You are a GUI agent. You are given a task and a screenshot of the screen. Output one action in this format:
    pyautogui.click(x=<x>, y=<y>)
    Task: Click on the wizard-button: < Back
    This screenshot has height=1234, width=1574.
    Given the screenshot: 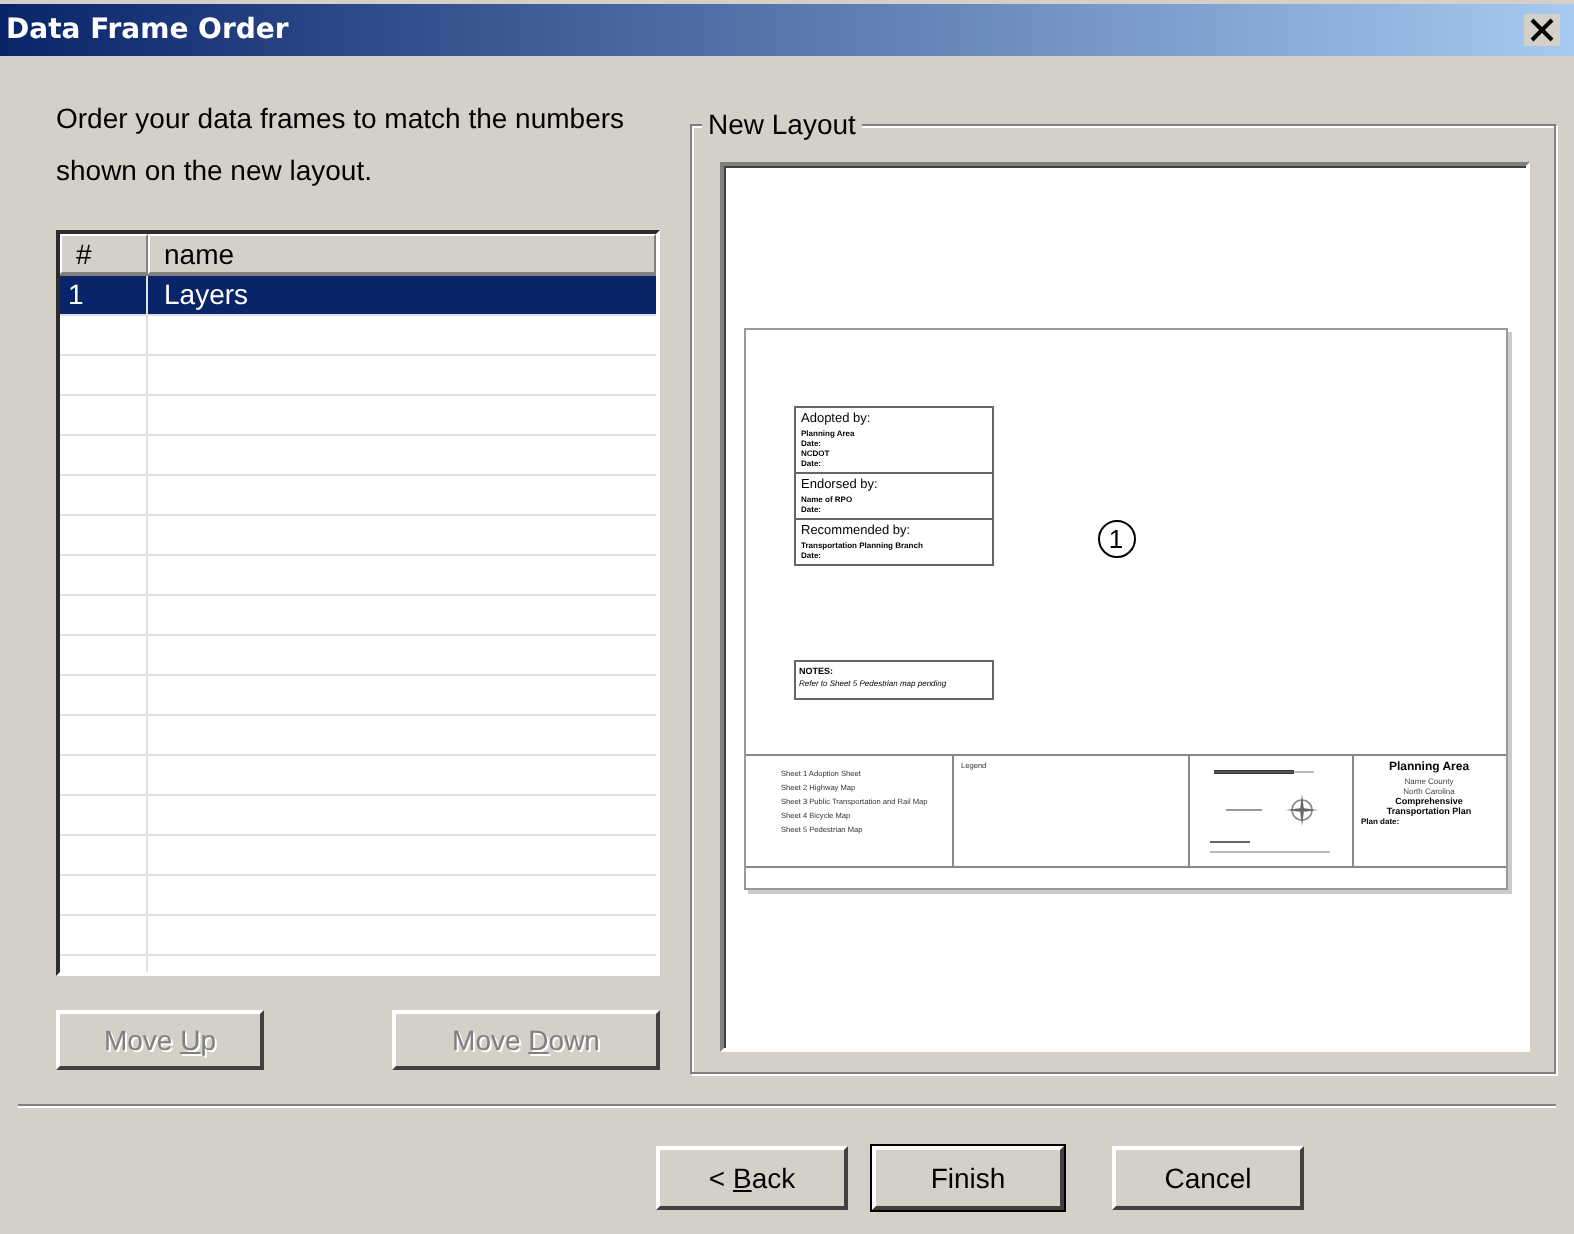 What is the action you would take?
    pyautogui.click(x=752, y=1178)
    